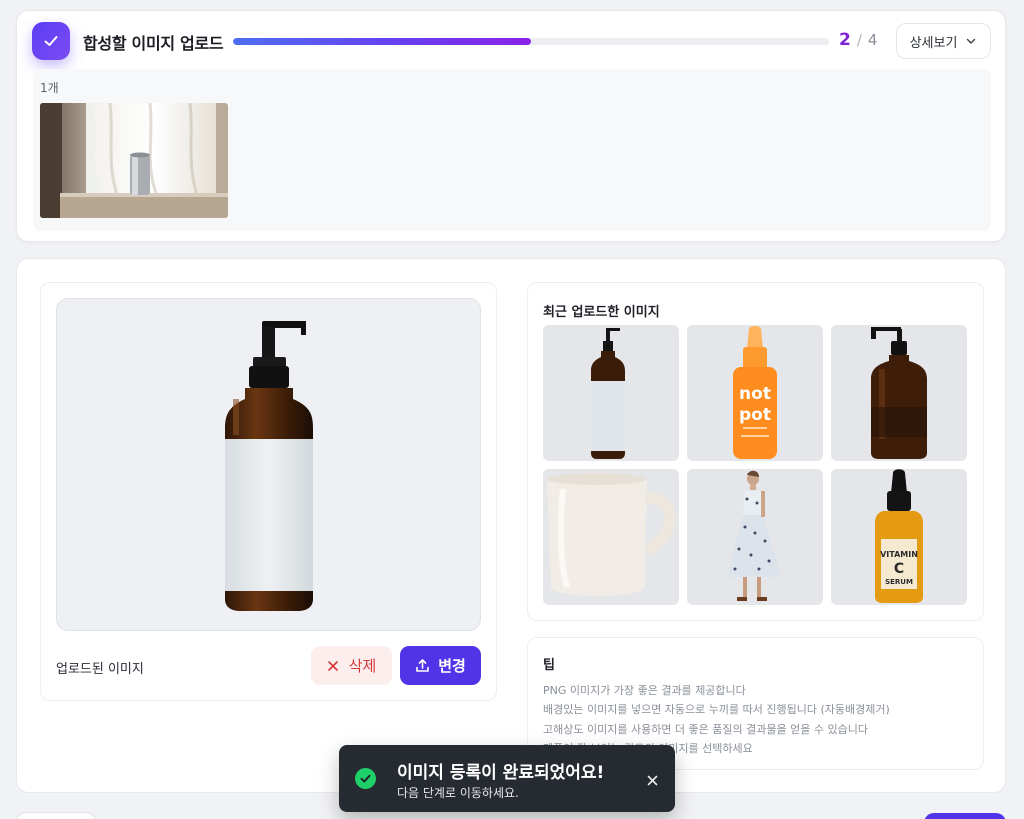 This screenshot has height=819, width=1024. What do you see at coordinates (965, 816) in the screenshot?
I see `next-button` at bounding box center [965, 816].